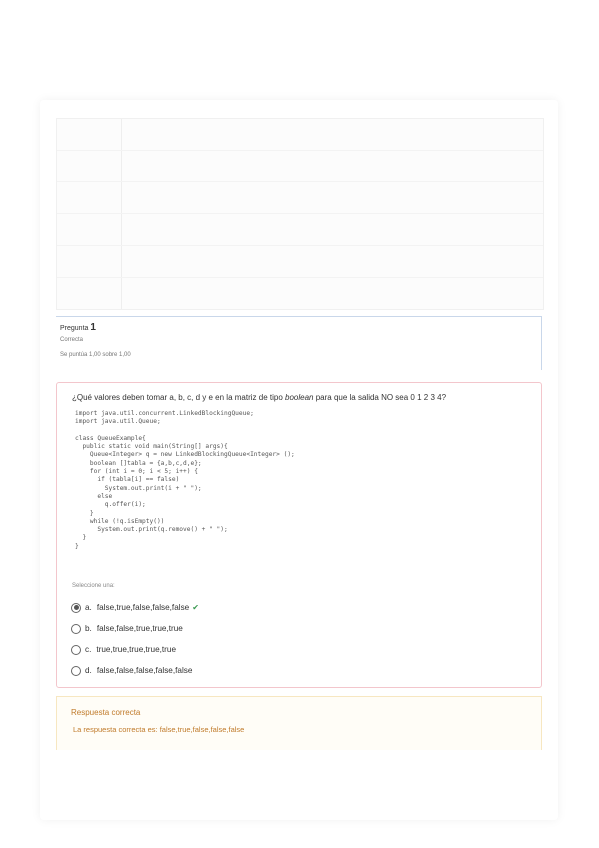  I want to click on radio-a, so click(76, 607).